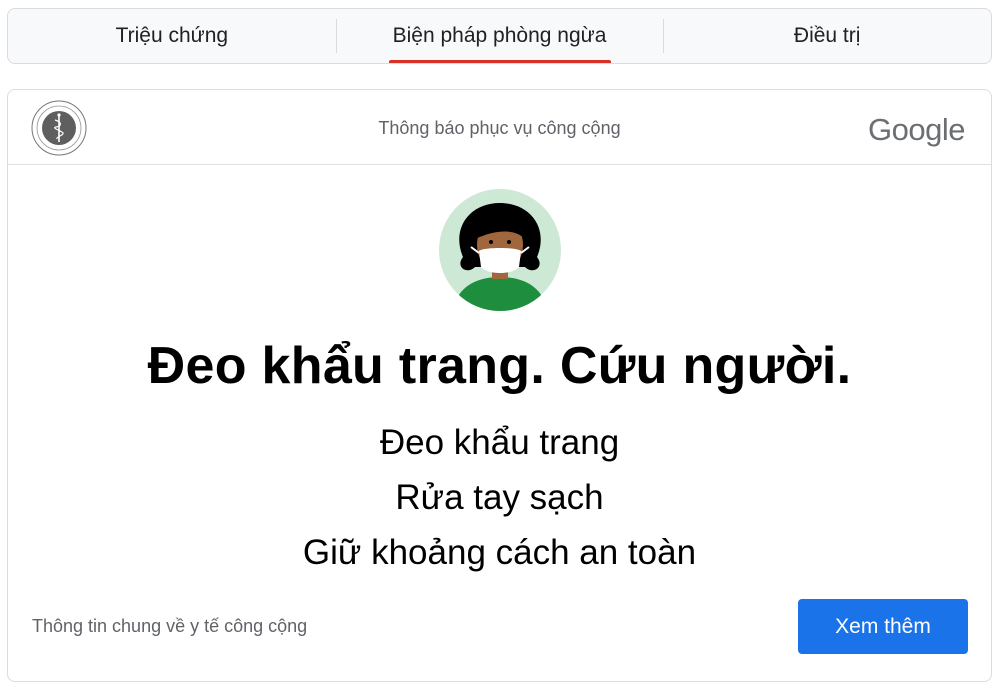 Image resolution: width=1000 pixels, height=688 pixels. Describe the element at coordinates (916, 129) in the screenshot. I see `google-logo: Google` at that location.